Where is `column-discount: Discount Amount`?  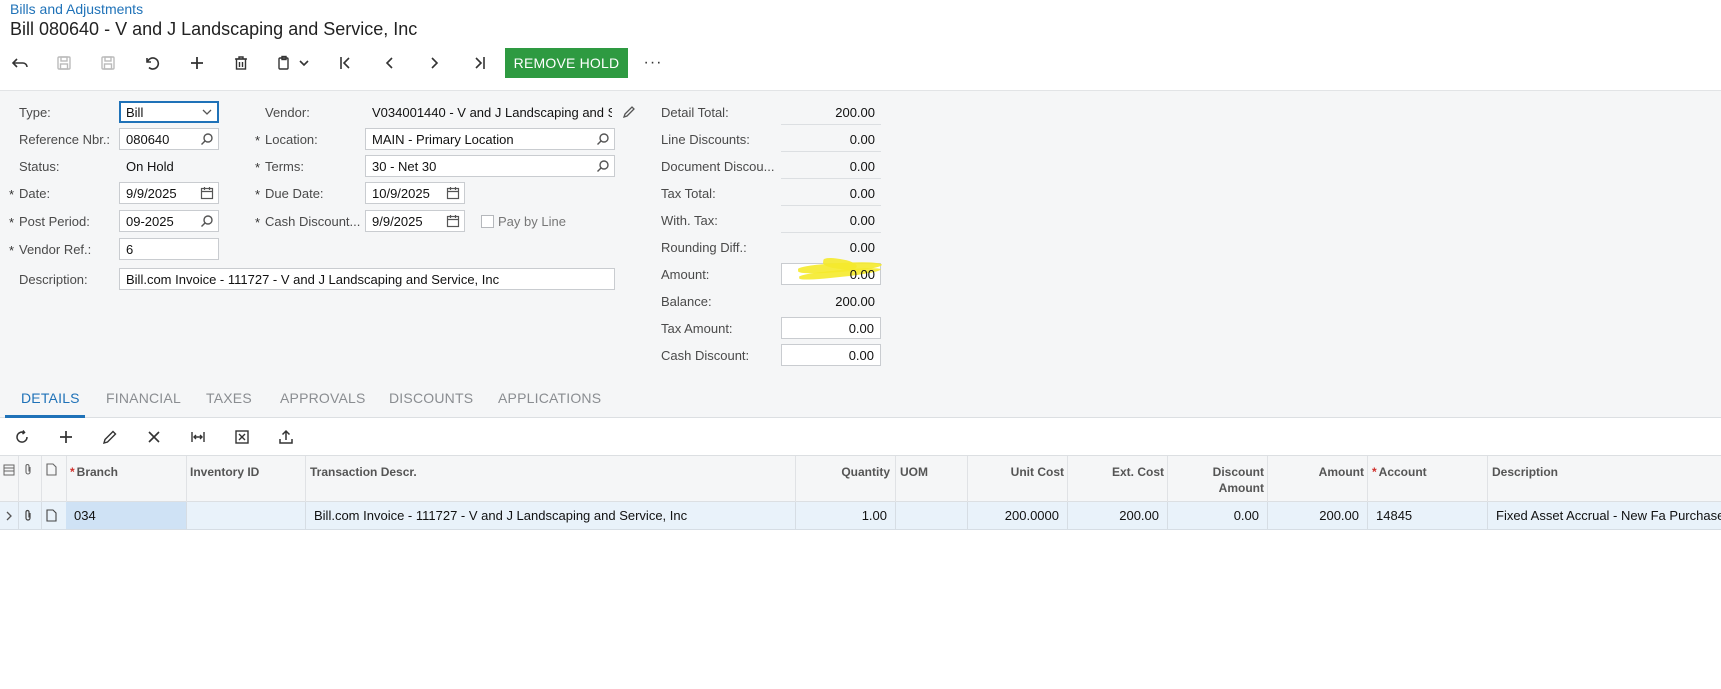 column-discount: Discount Amount is located at coordinates (1218, 480).